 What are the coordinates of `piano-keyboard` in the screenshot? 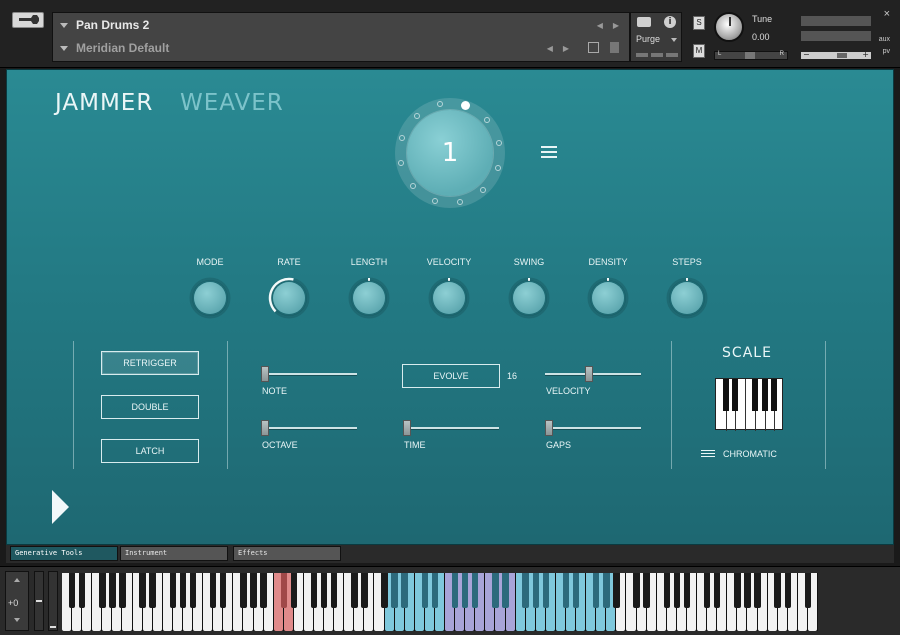 It's located at (440, 602).